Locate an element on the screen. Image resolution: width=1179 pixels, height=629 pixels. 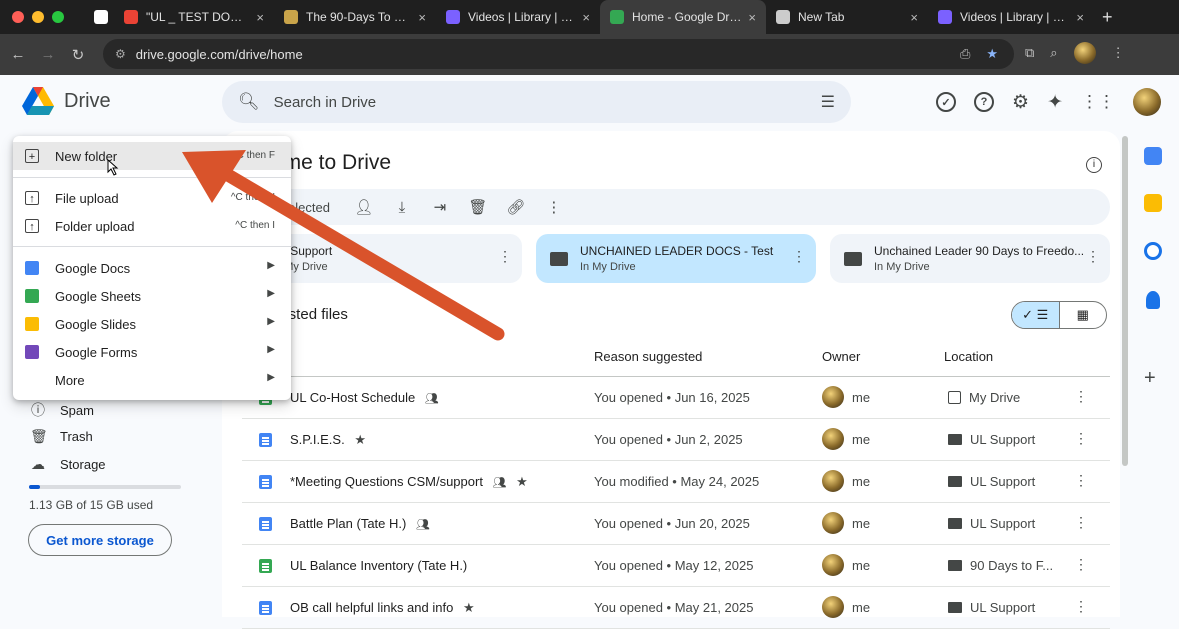
download-icon: ⤓ is located at coordinates (402, 207).